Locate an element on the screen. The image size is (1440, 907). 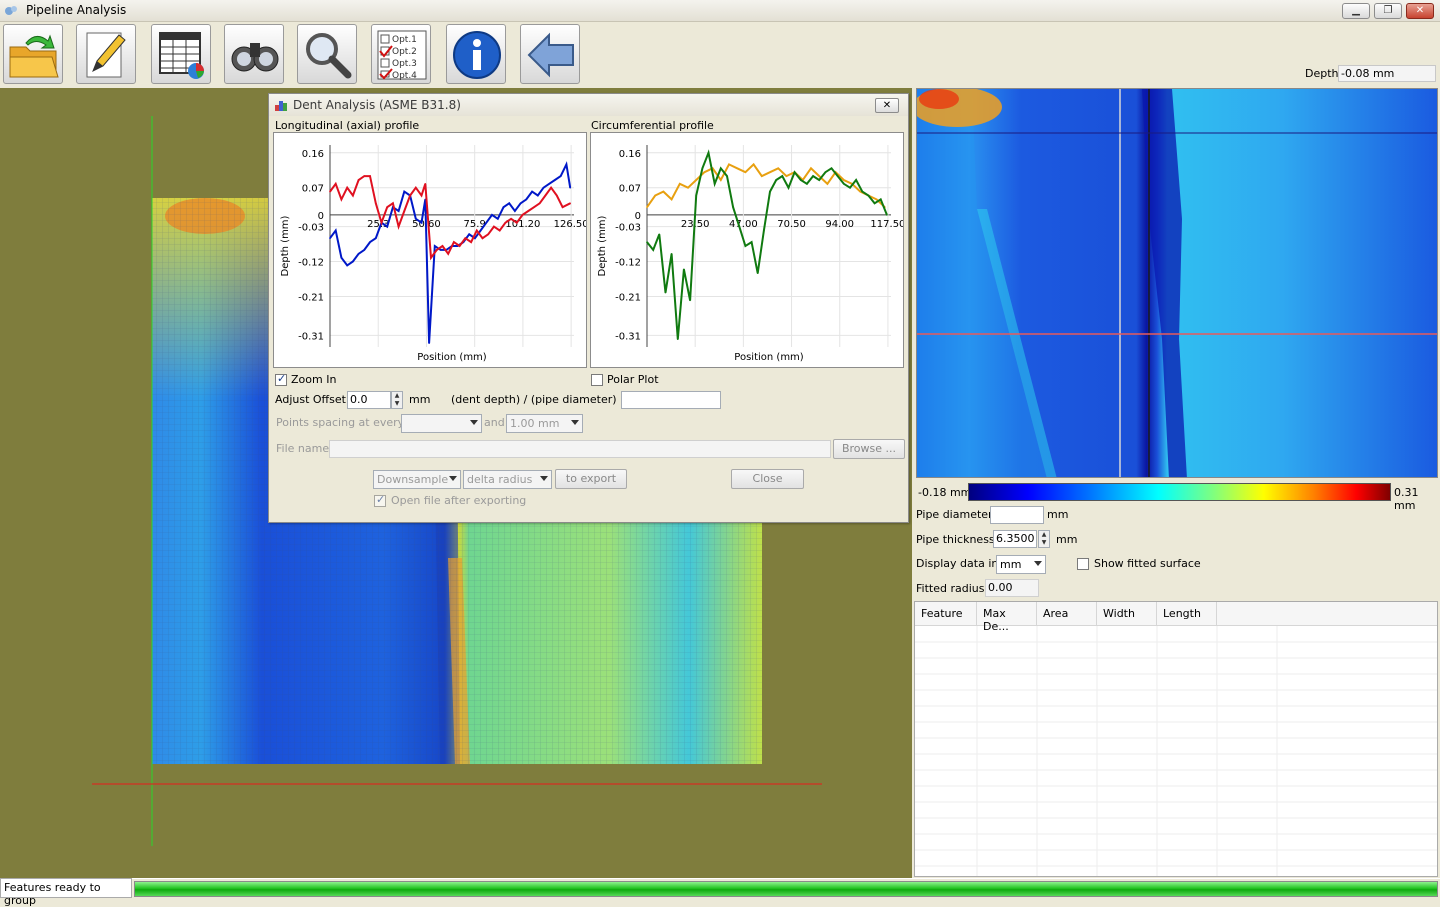
dialog-close-button: ✕ is located at coordinates (887, 105).